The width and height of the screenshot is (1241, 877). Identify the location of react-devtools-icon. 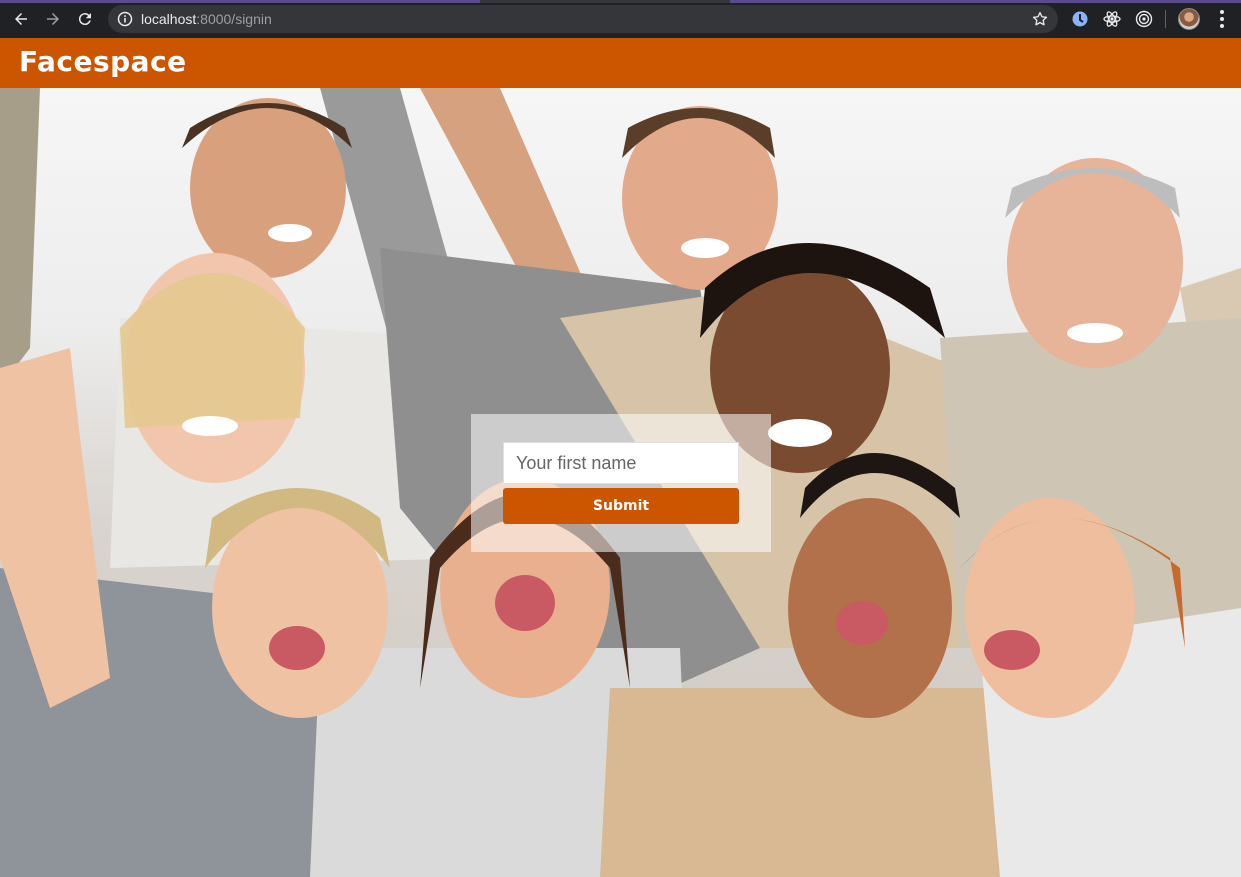
(1112, 19).